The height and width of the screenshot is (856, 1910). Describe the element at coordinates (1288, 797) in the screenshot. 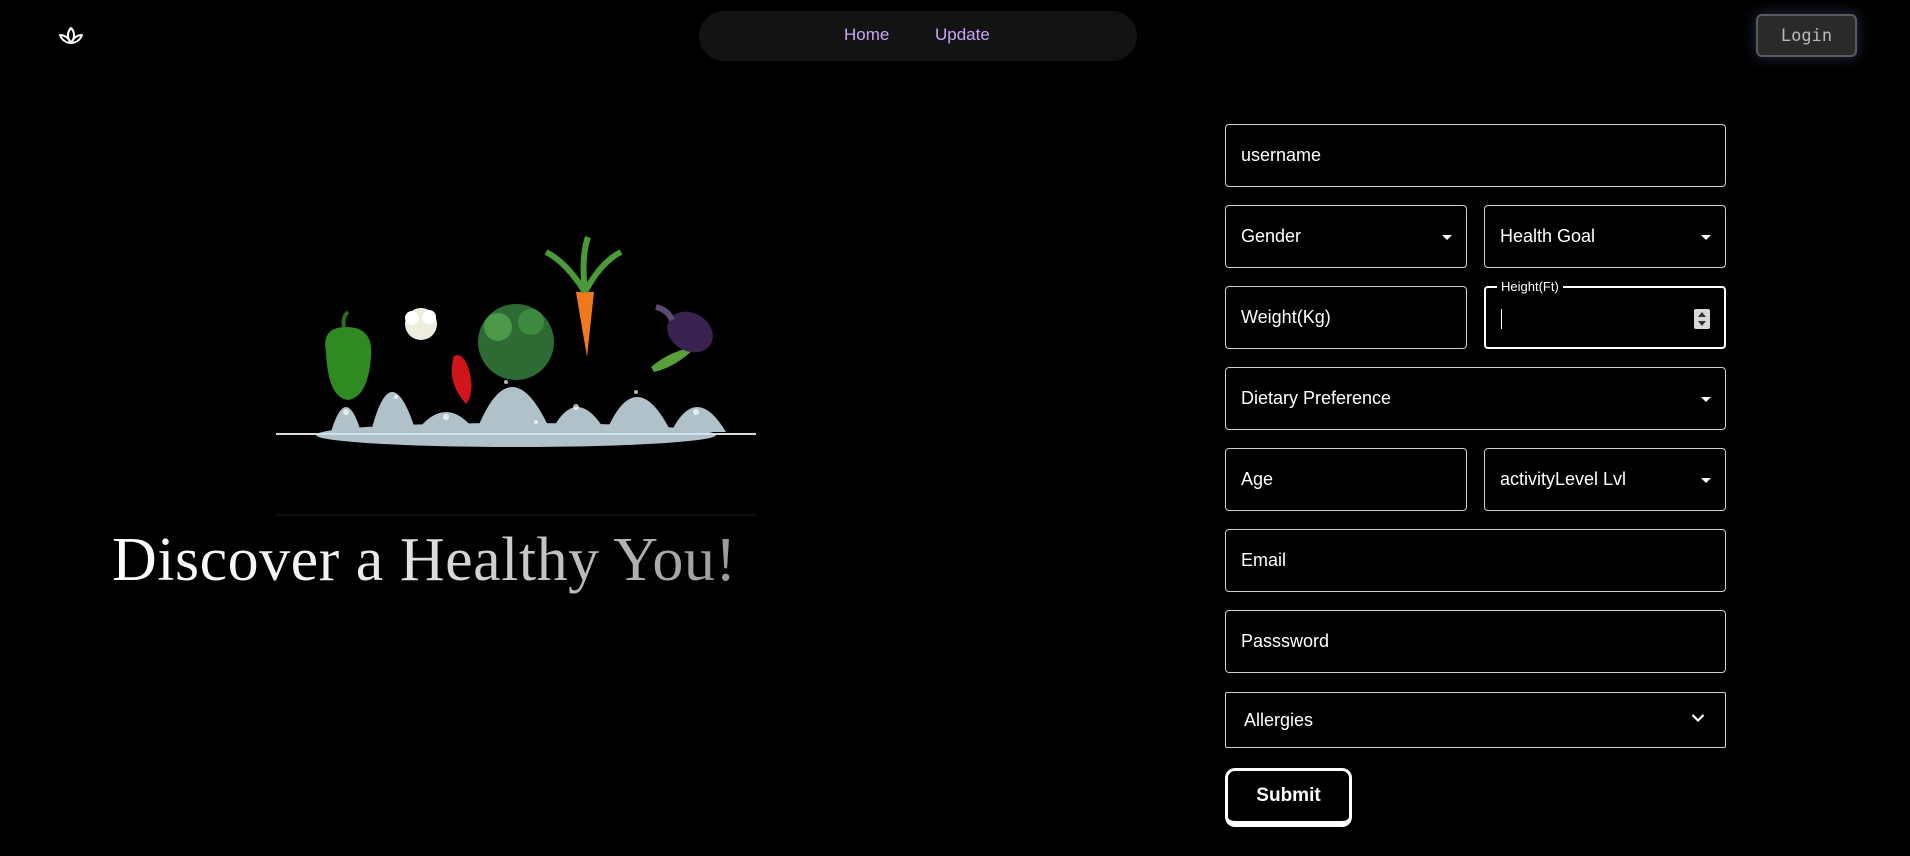

I see `submit-button: Submit` at that location.